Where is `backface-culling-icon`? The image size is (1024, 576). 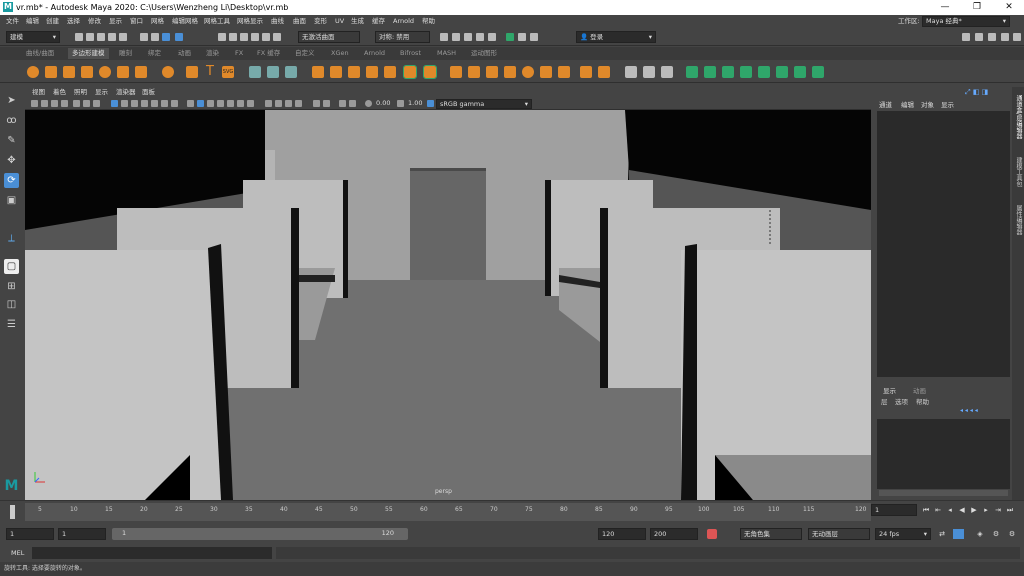 backface-culling-icon is located at coordinates (288, 103).